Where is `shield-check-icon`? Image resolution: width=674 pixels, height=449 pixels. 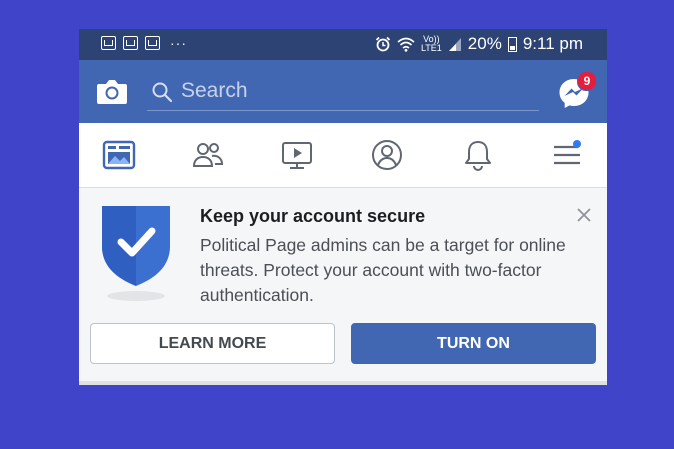 shield-check-icon is located at coordinates (136, 253).